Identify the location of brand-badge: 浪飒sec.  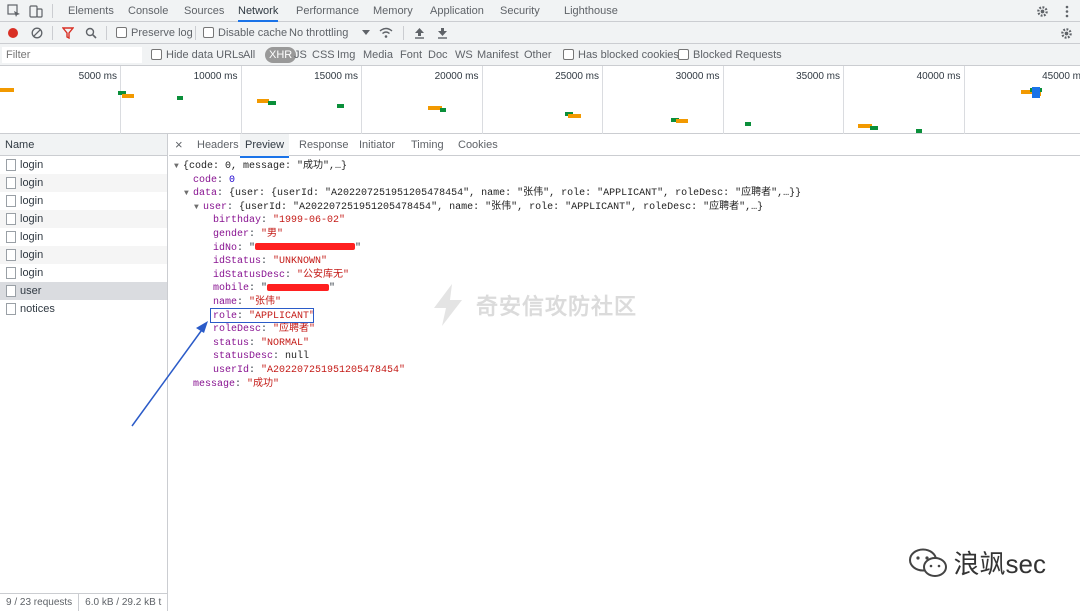
(977, 562).